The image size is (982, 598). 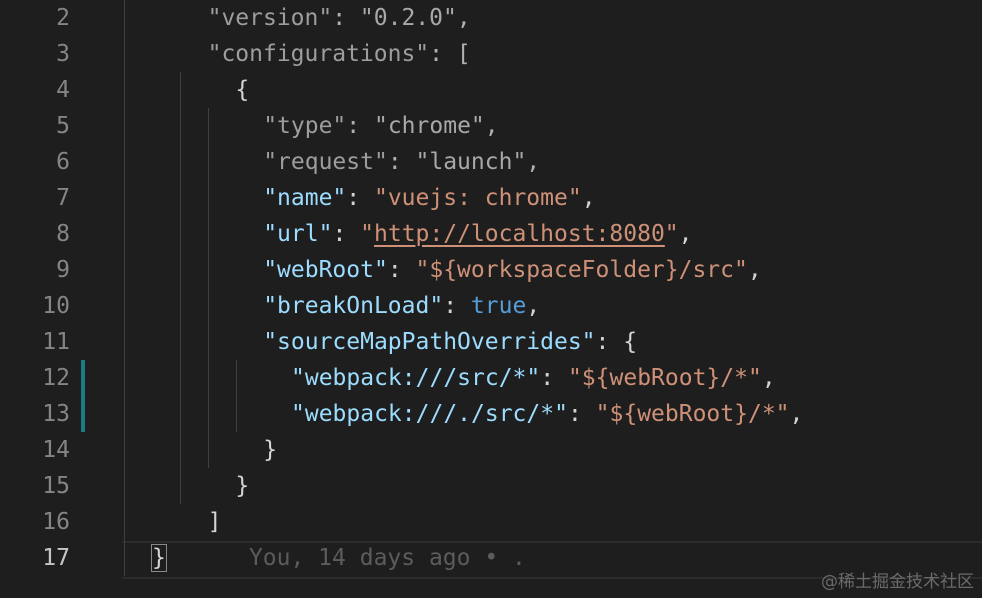 What do you see at coordinates (450, 54) in the screenshot?
I see `code-token: : [` at bounding box center [450, 54].